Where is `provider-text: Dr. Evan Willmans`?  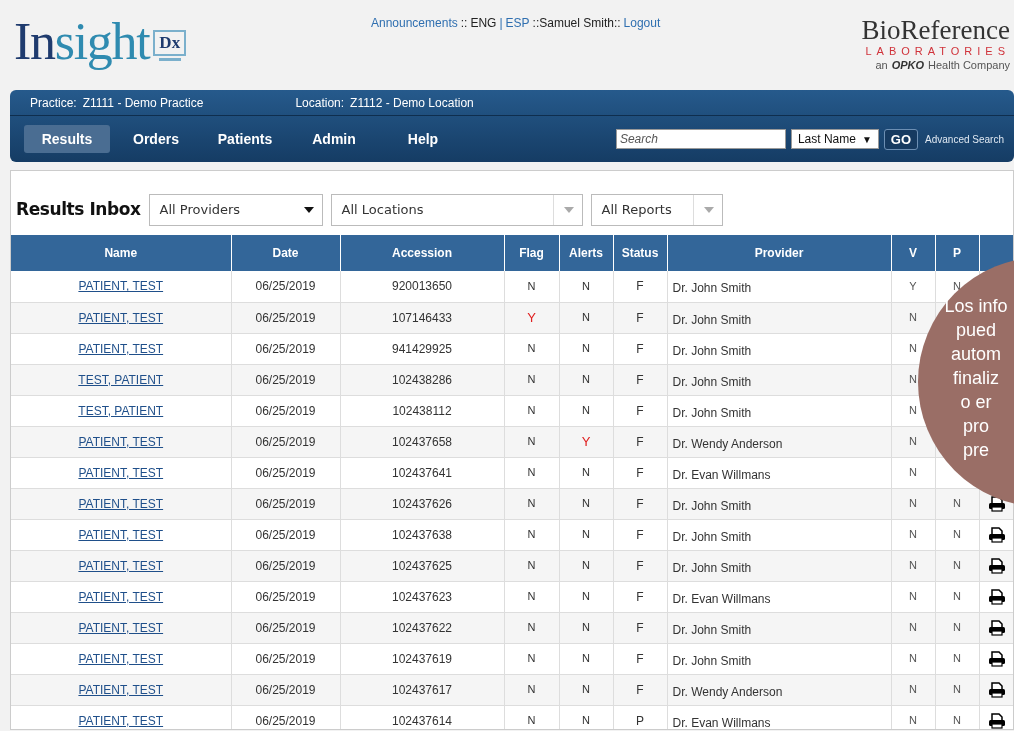 provider-text: Dr. Evan Willmans is located at coordinates (721, 598).